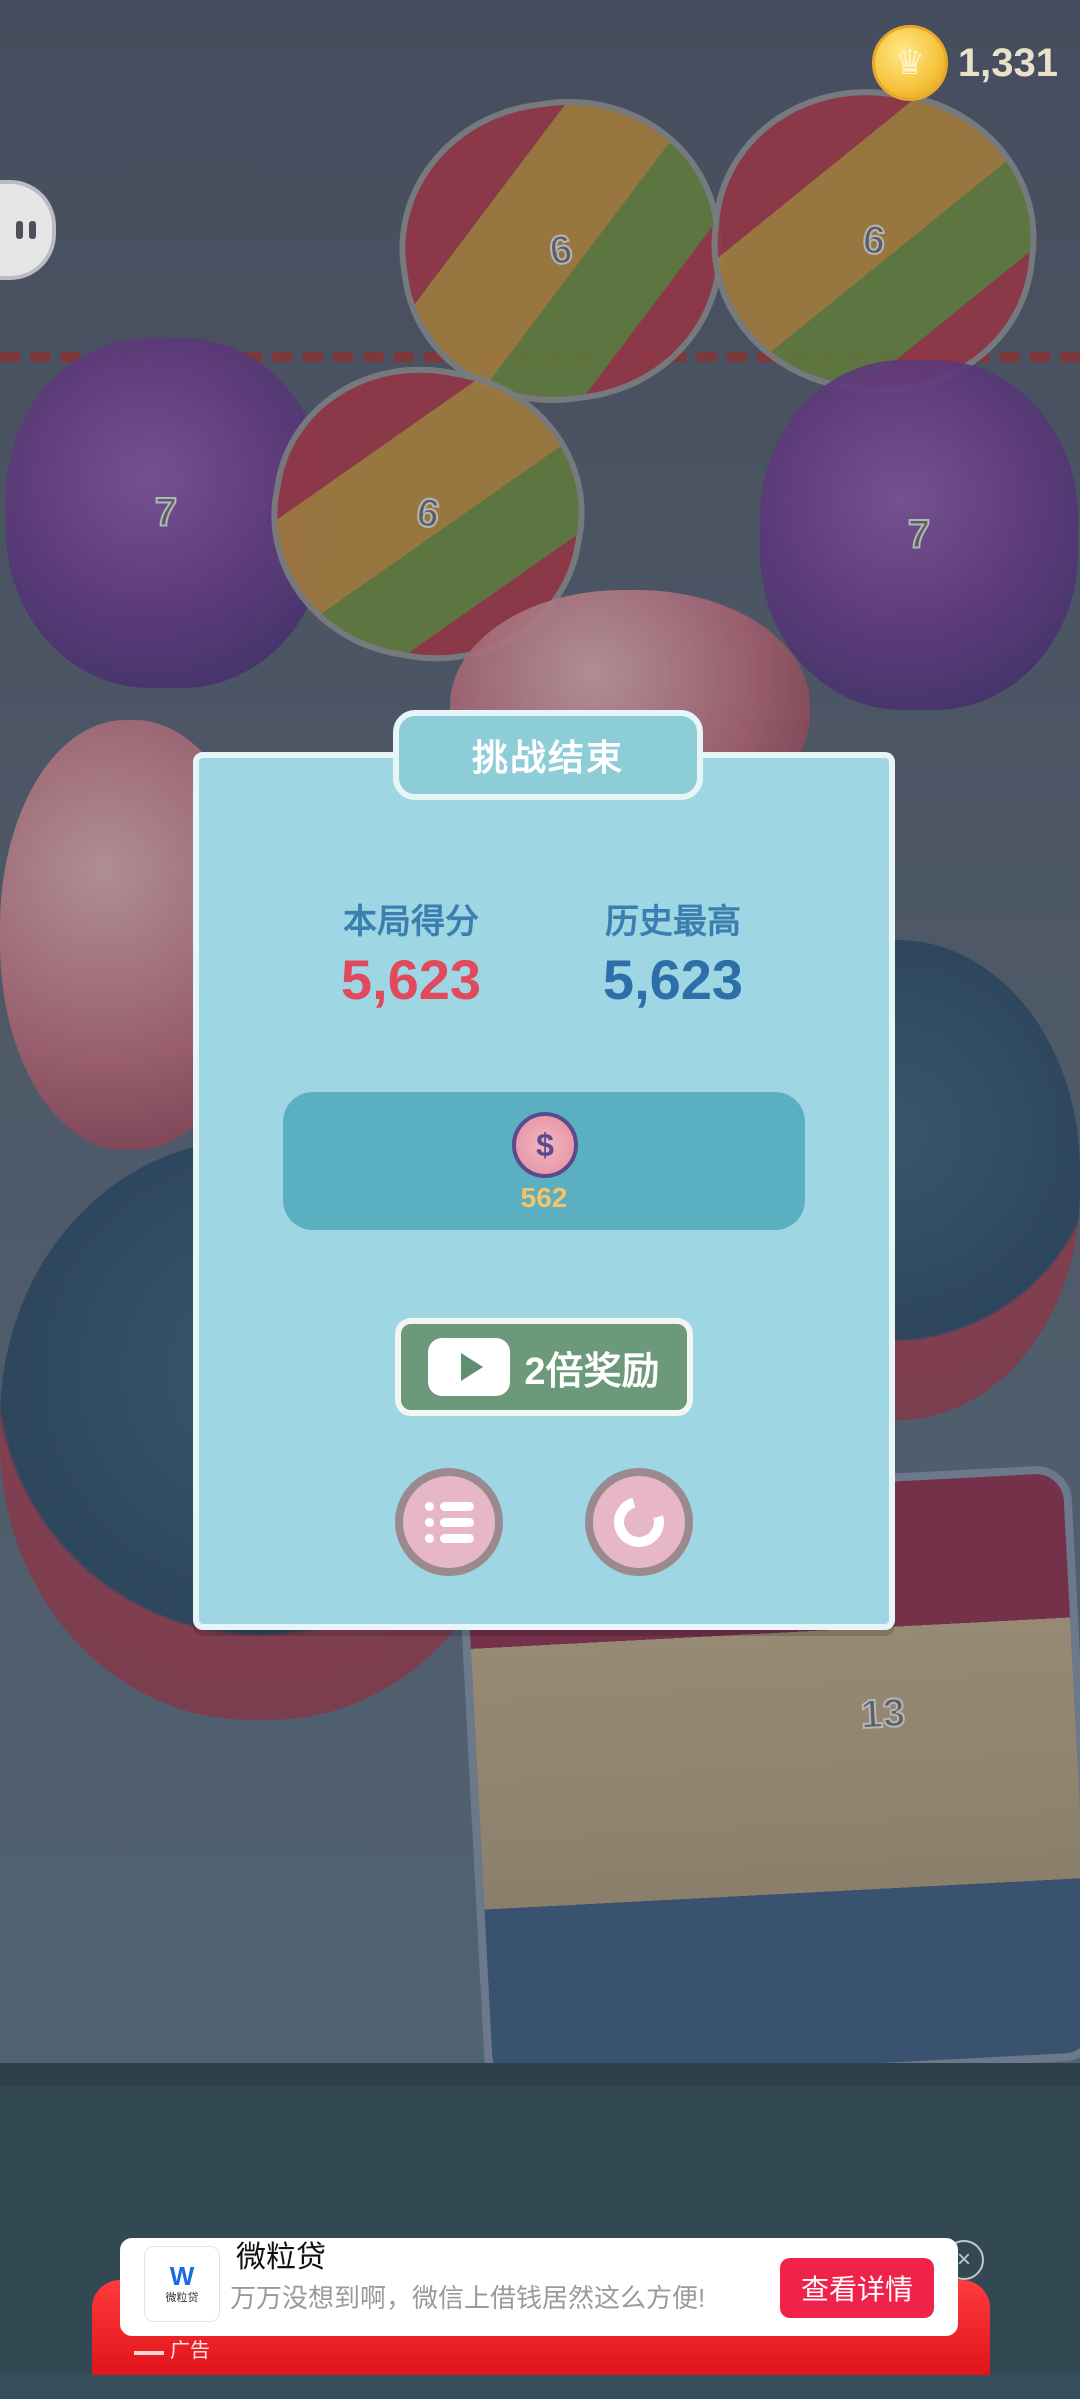 This screenshot has width=1080, height=2399. I want to click on ad-tag: 广告, so click(172, 2348).